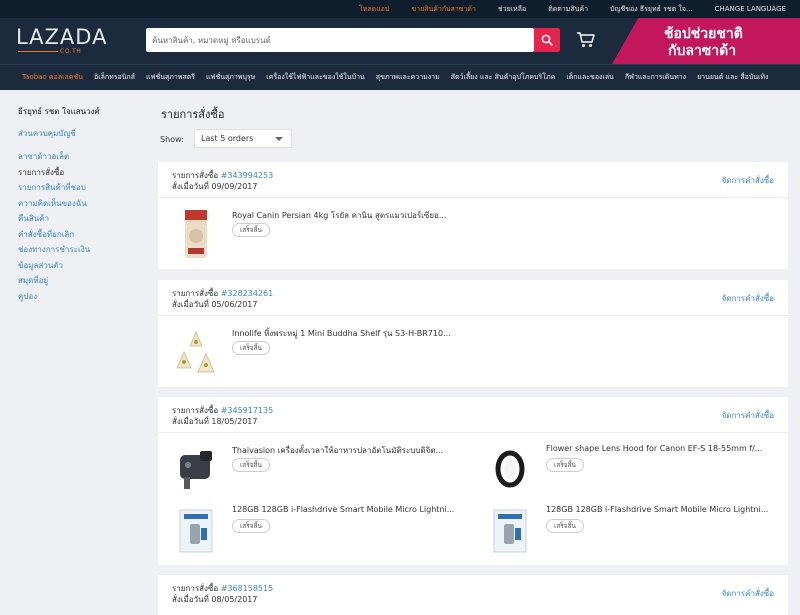 The image size is (800, 615). What do you see at coordinates (114, 77) in the screenshot?
I see `category-electronics: อิเล็กทรอนิกส์` at bounding box center [114, 77].